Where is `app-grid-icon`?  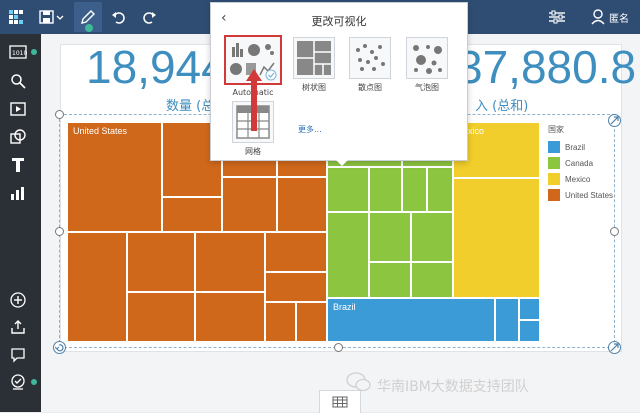
app-grid-icon is located at coordinates (16, 17).